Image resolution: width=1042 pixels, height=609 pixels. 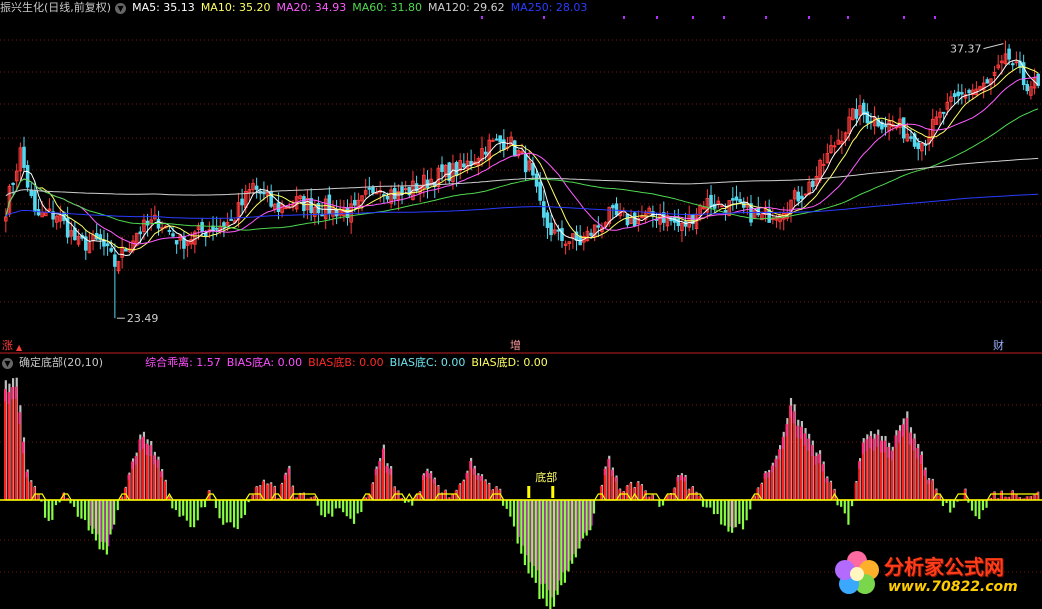 I want to click on event-marker-rise: 涨, so click(x=7, y=345).